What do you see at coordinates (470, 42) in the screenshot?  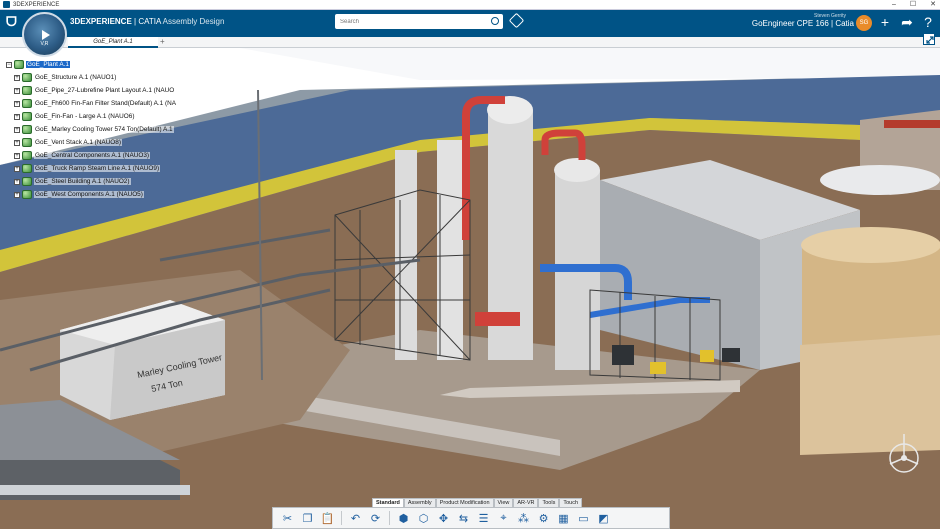 I see `tab-bar: GoE_Plant A.1 +` at bounding box center [470, 42].